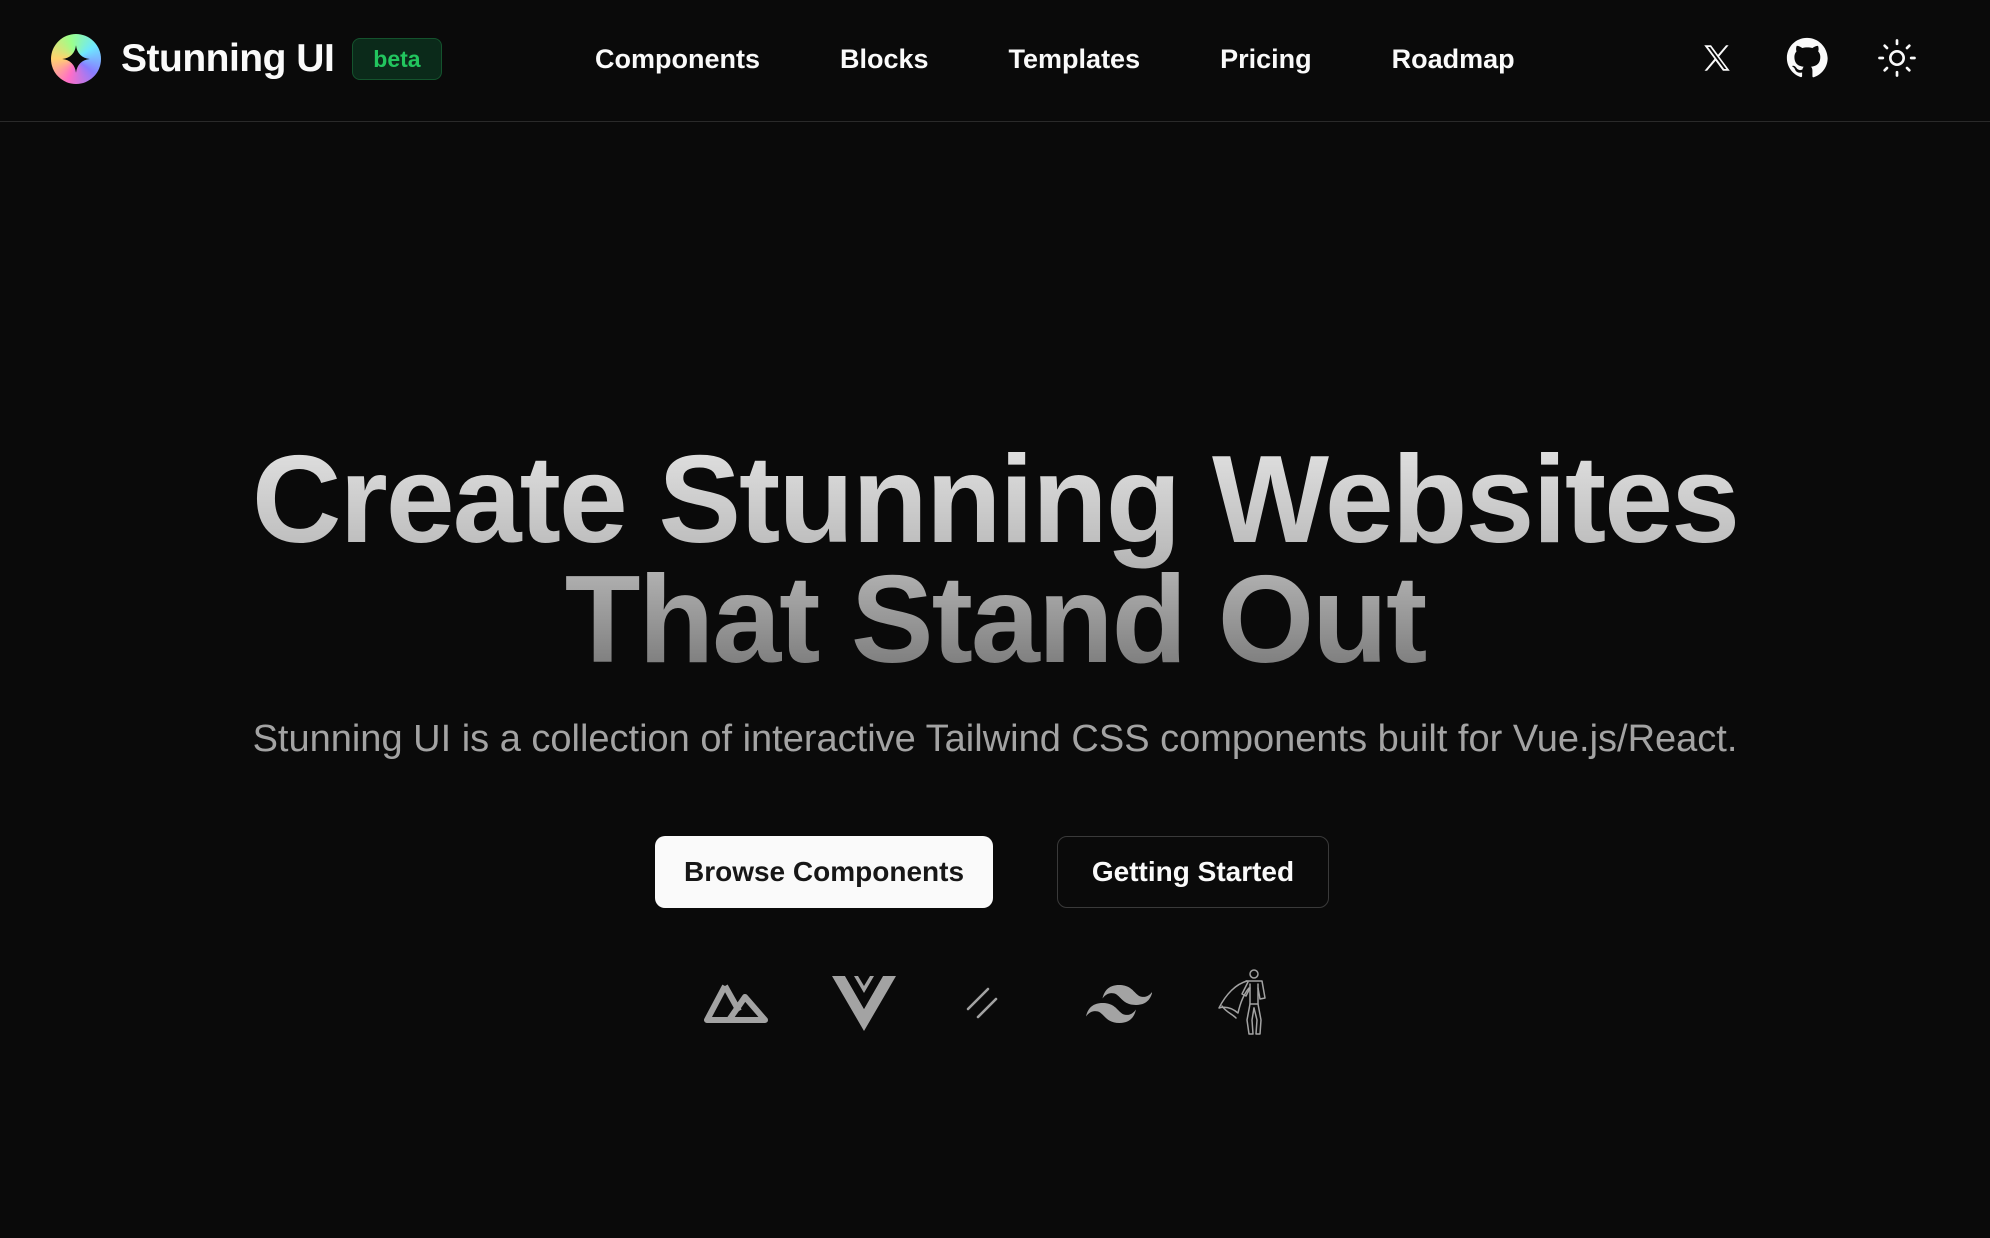 This screenshot has width=1990, height=1238. Describe the element at coordinates (397, 59) in the screenshot. I see `beta-badge: beta` at that location.